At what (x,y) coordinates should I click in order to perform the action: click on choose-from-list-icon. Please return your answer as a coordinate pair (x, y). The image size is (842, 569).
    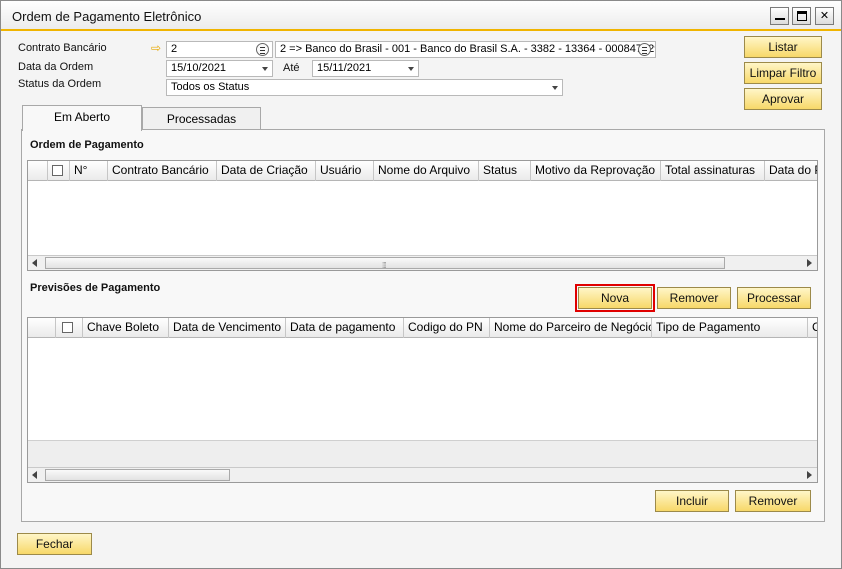
    Looking at the image, I should click on (262, 49).